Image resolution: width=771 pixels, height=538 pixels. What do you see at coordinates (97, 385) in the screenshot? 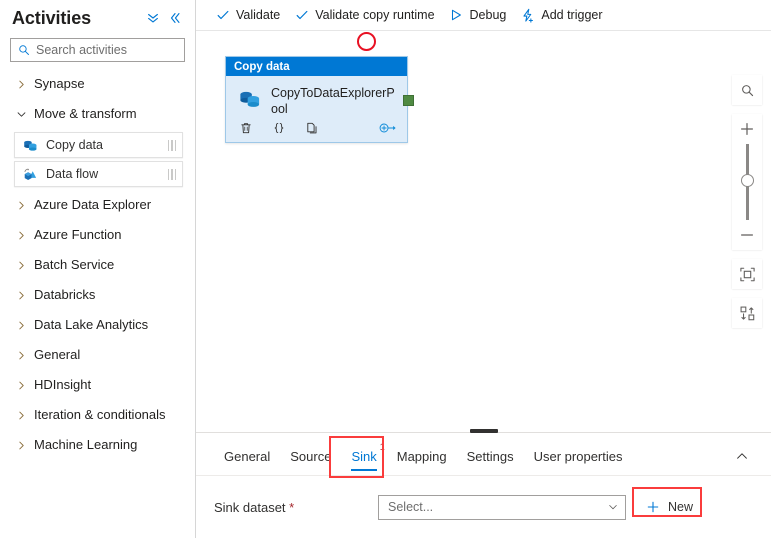
I see `sidebar-group-hdinsight: HDInsight` at bounding box center [97, 385].